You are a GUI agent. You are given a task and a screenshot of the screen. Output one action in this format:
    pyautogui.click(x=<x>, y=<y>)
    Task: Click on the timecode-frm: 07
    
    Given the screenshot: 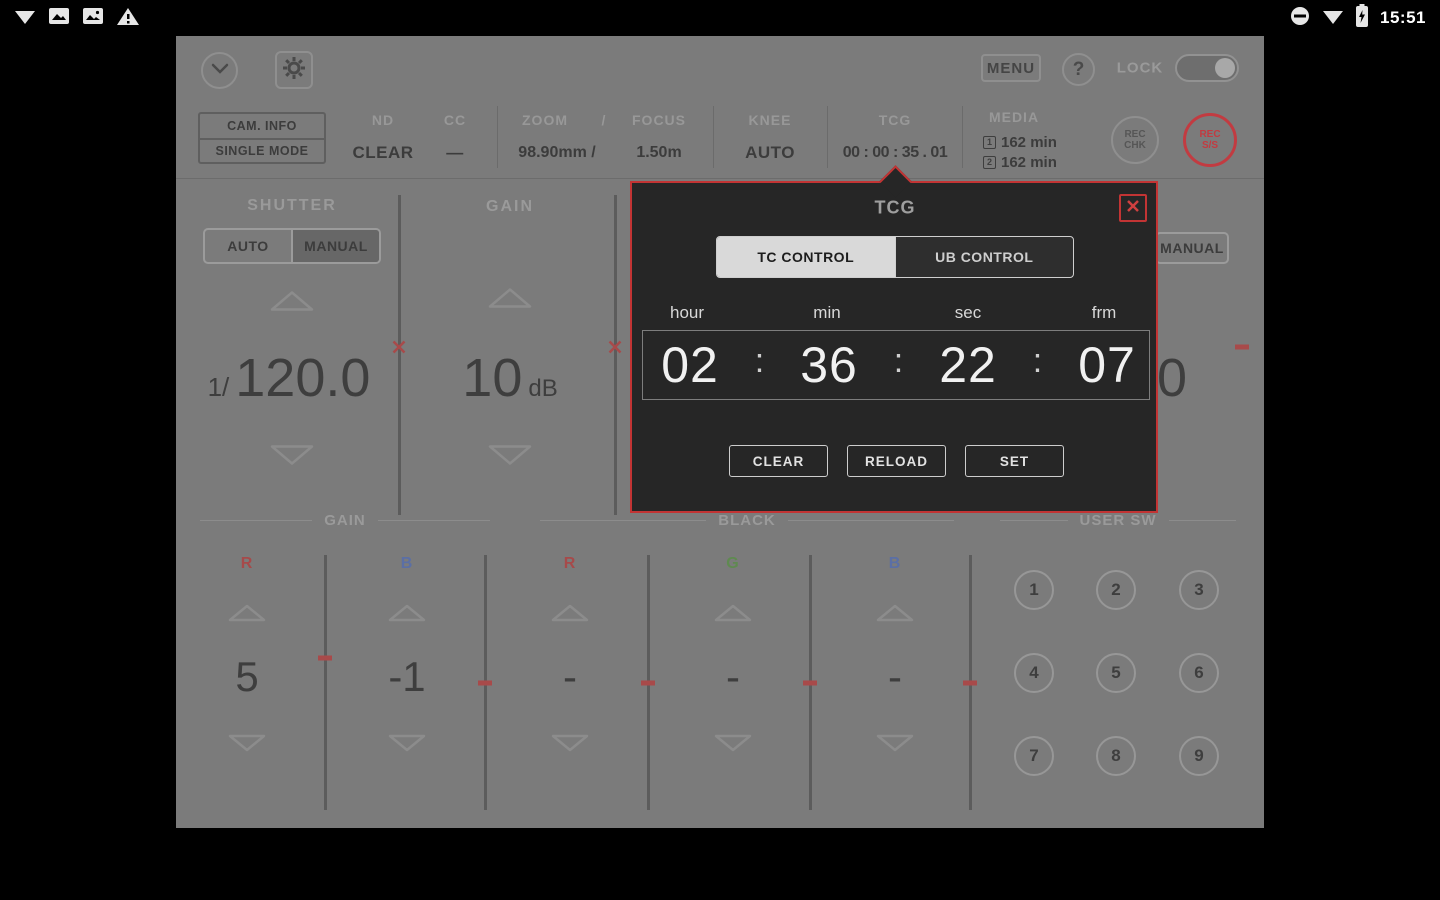 What is the action you would take?
    pyautogui.click(x=1107, y=365)
    